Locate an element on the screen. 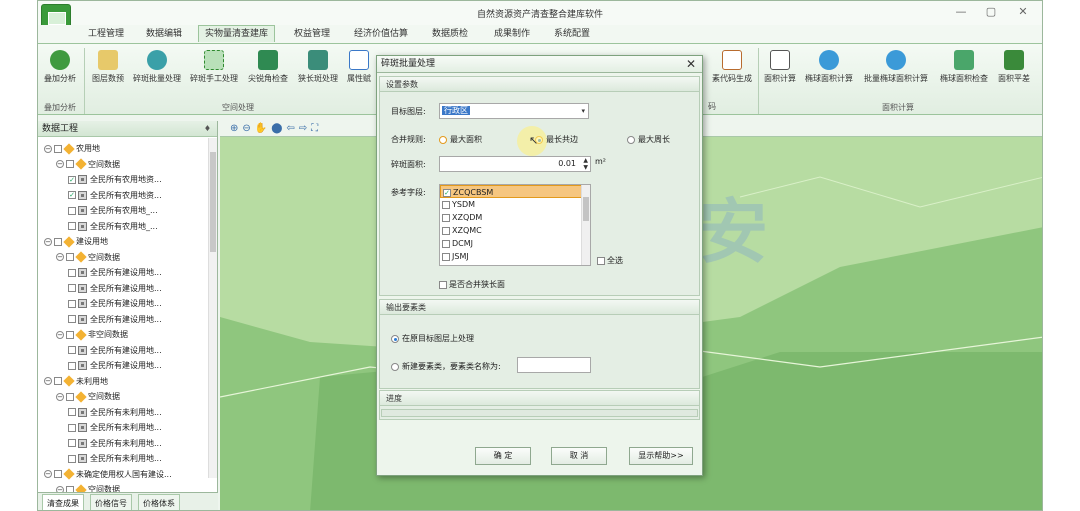  dialog-close-icon: ✕ is located at coordinates (691, 64).